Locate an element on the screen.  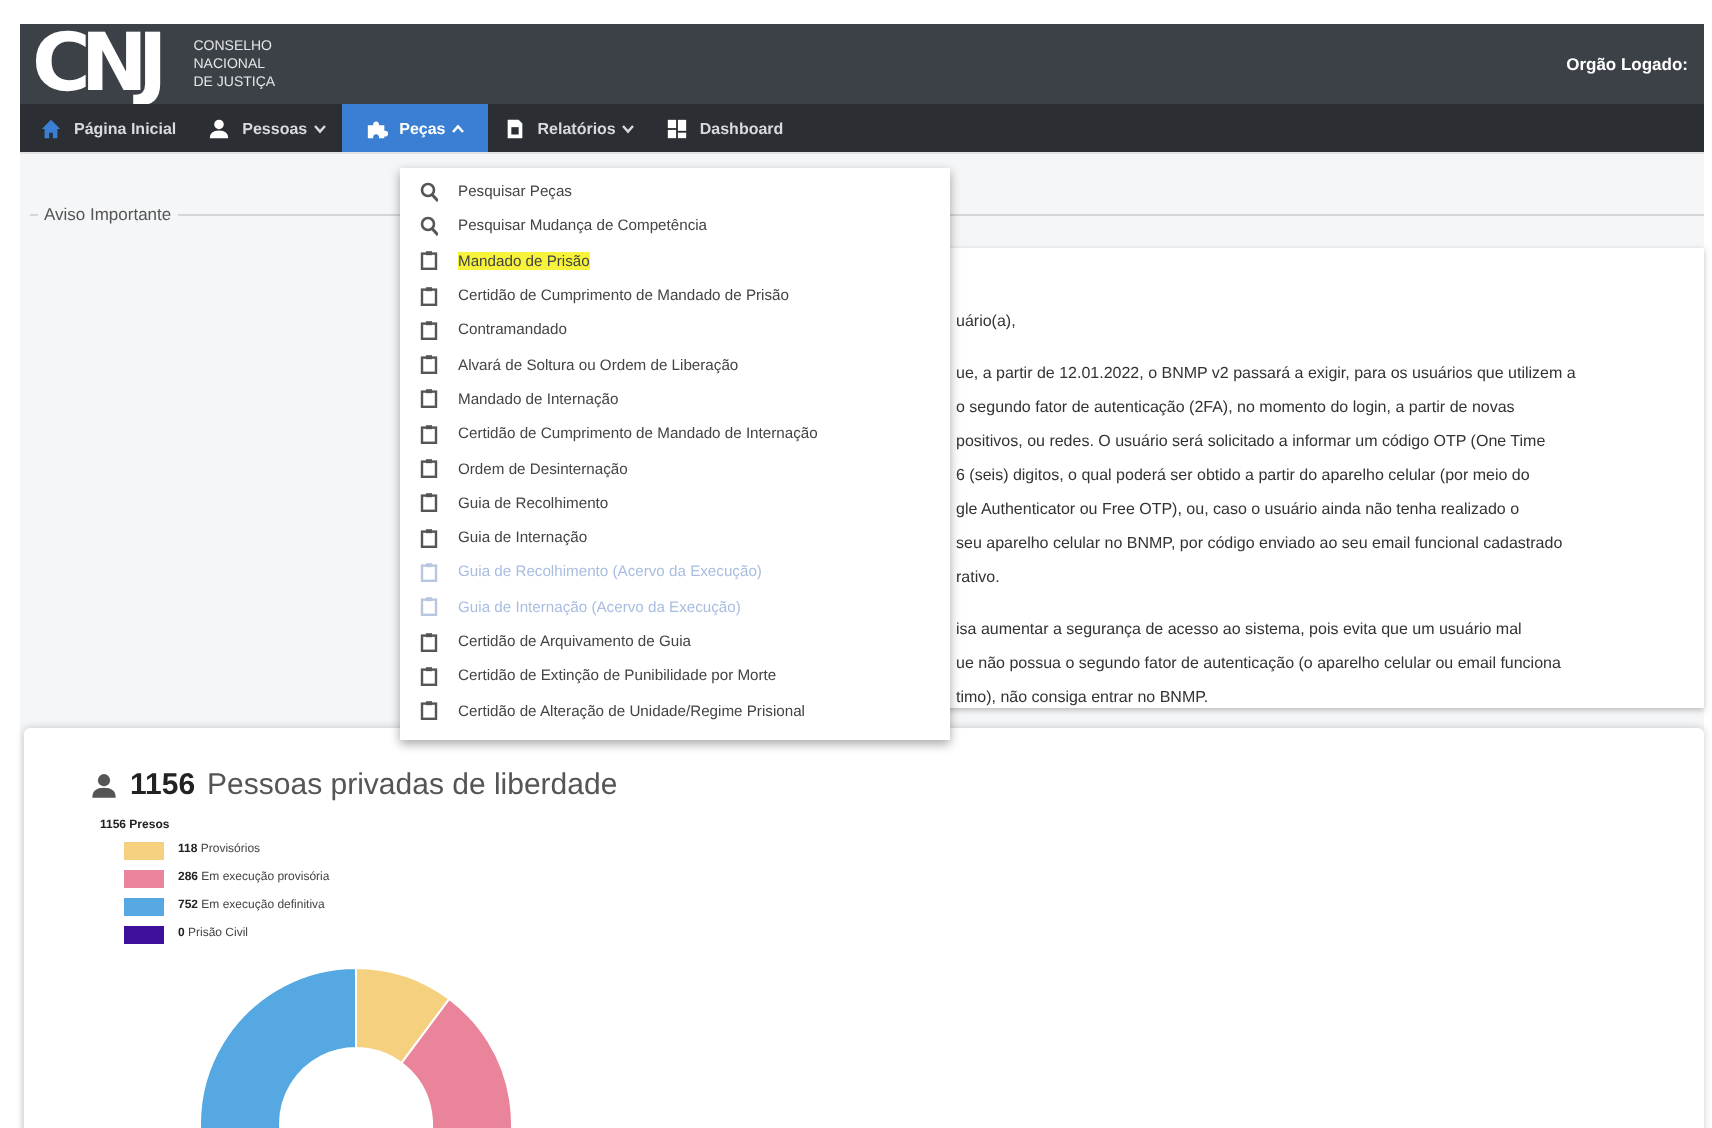
document-icon is located at coordinates (514, 128).